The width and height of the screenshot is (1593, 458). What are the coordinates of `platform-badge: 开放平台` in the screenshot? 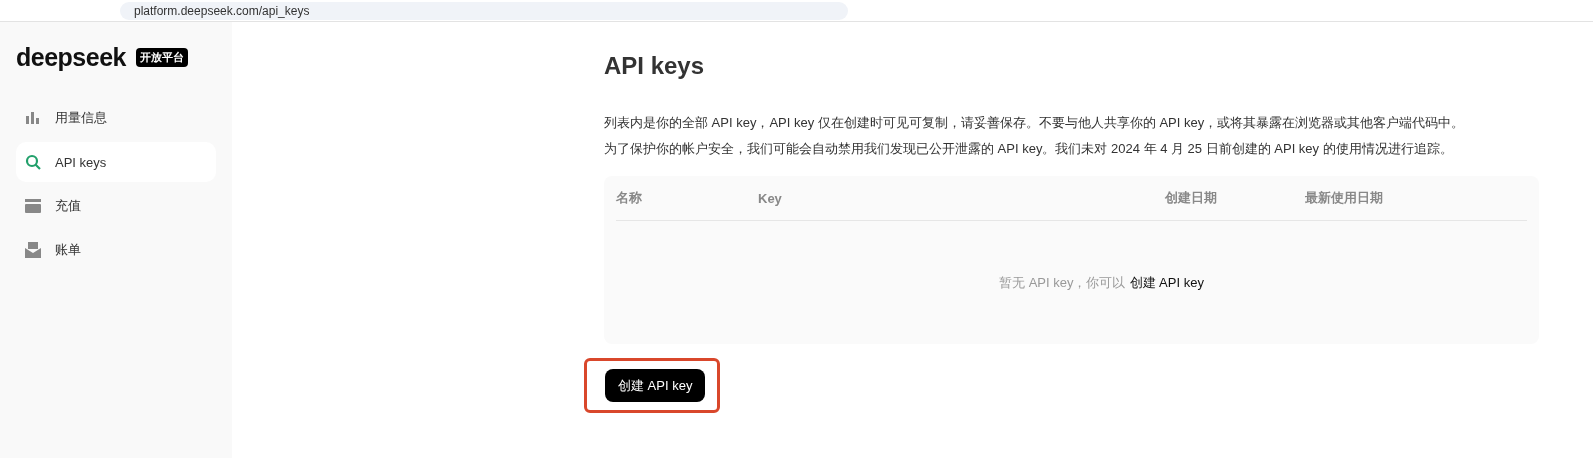 It's located at (161, 57).